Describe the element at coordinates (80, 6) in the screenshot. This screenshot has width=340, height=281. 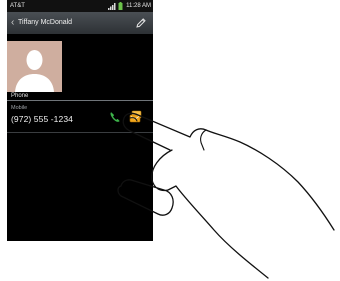
I see `status-bar: AT&T 11:28 AM` at that location.